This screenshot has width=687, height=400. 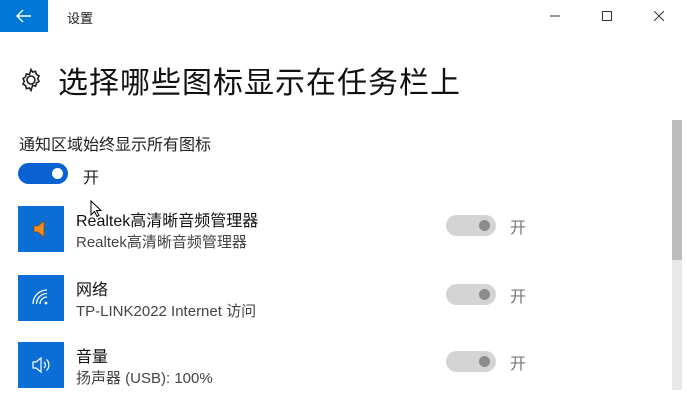 I want to click on item-description: 扬声器 (USB): 100%, so click(x=144, y=378).